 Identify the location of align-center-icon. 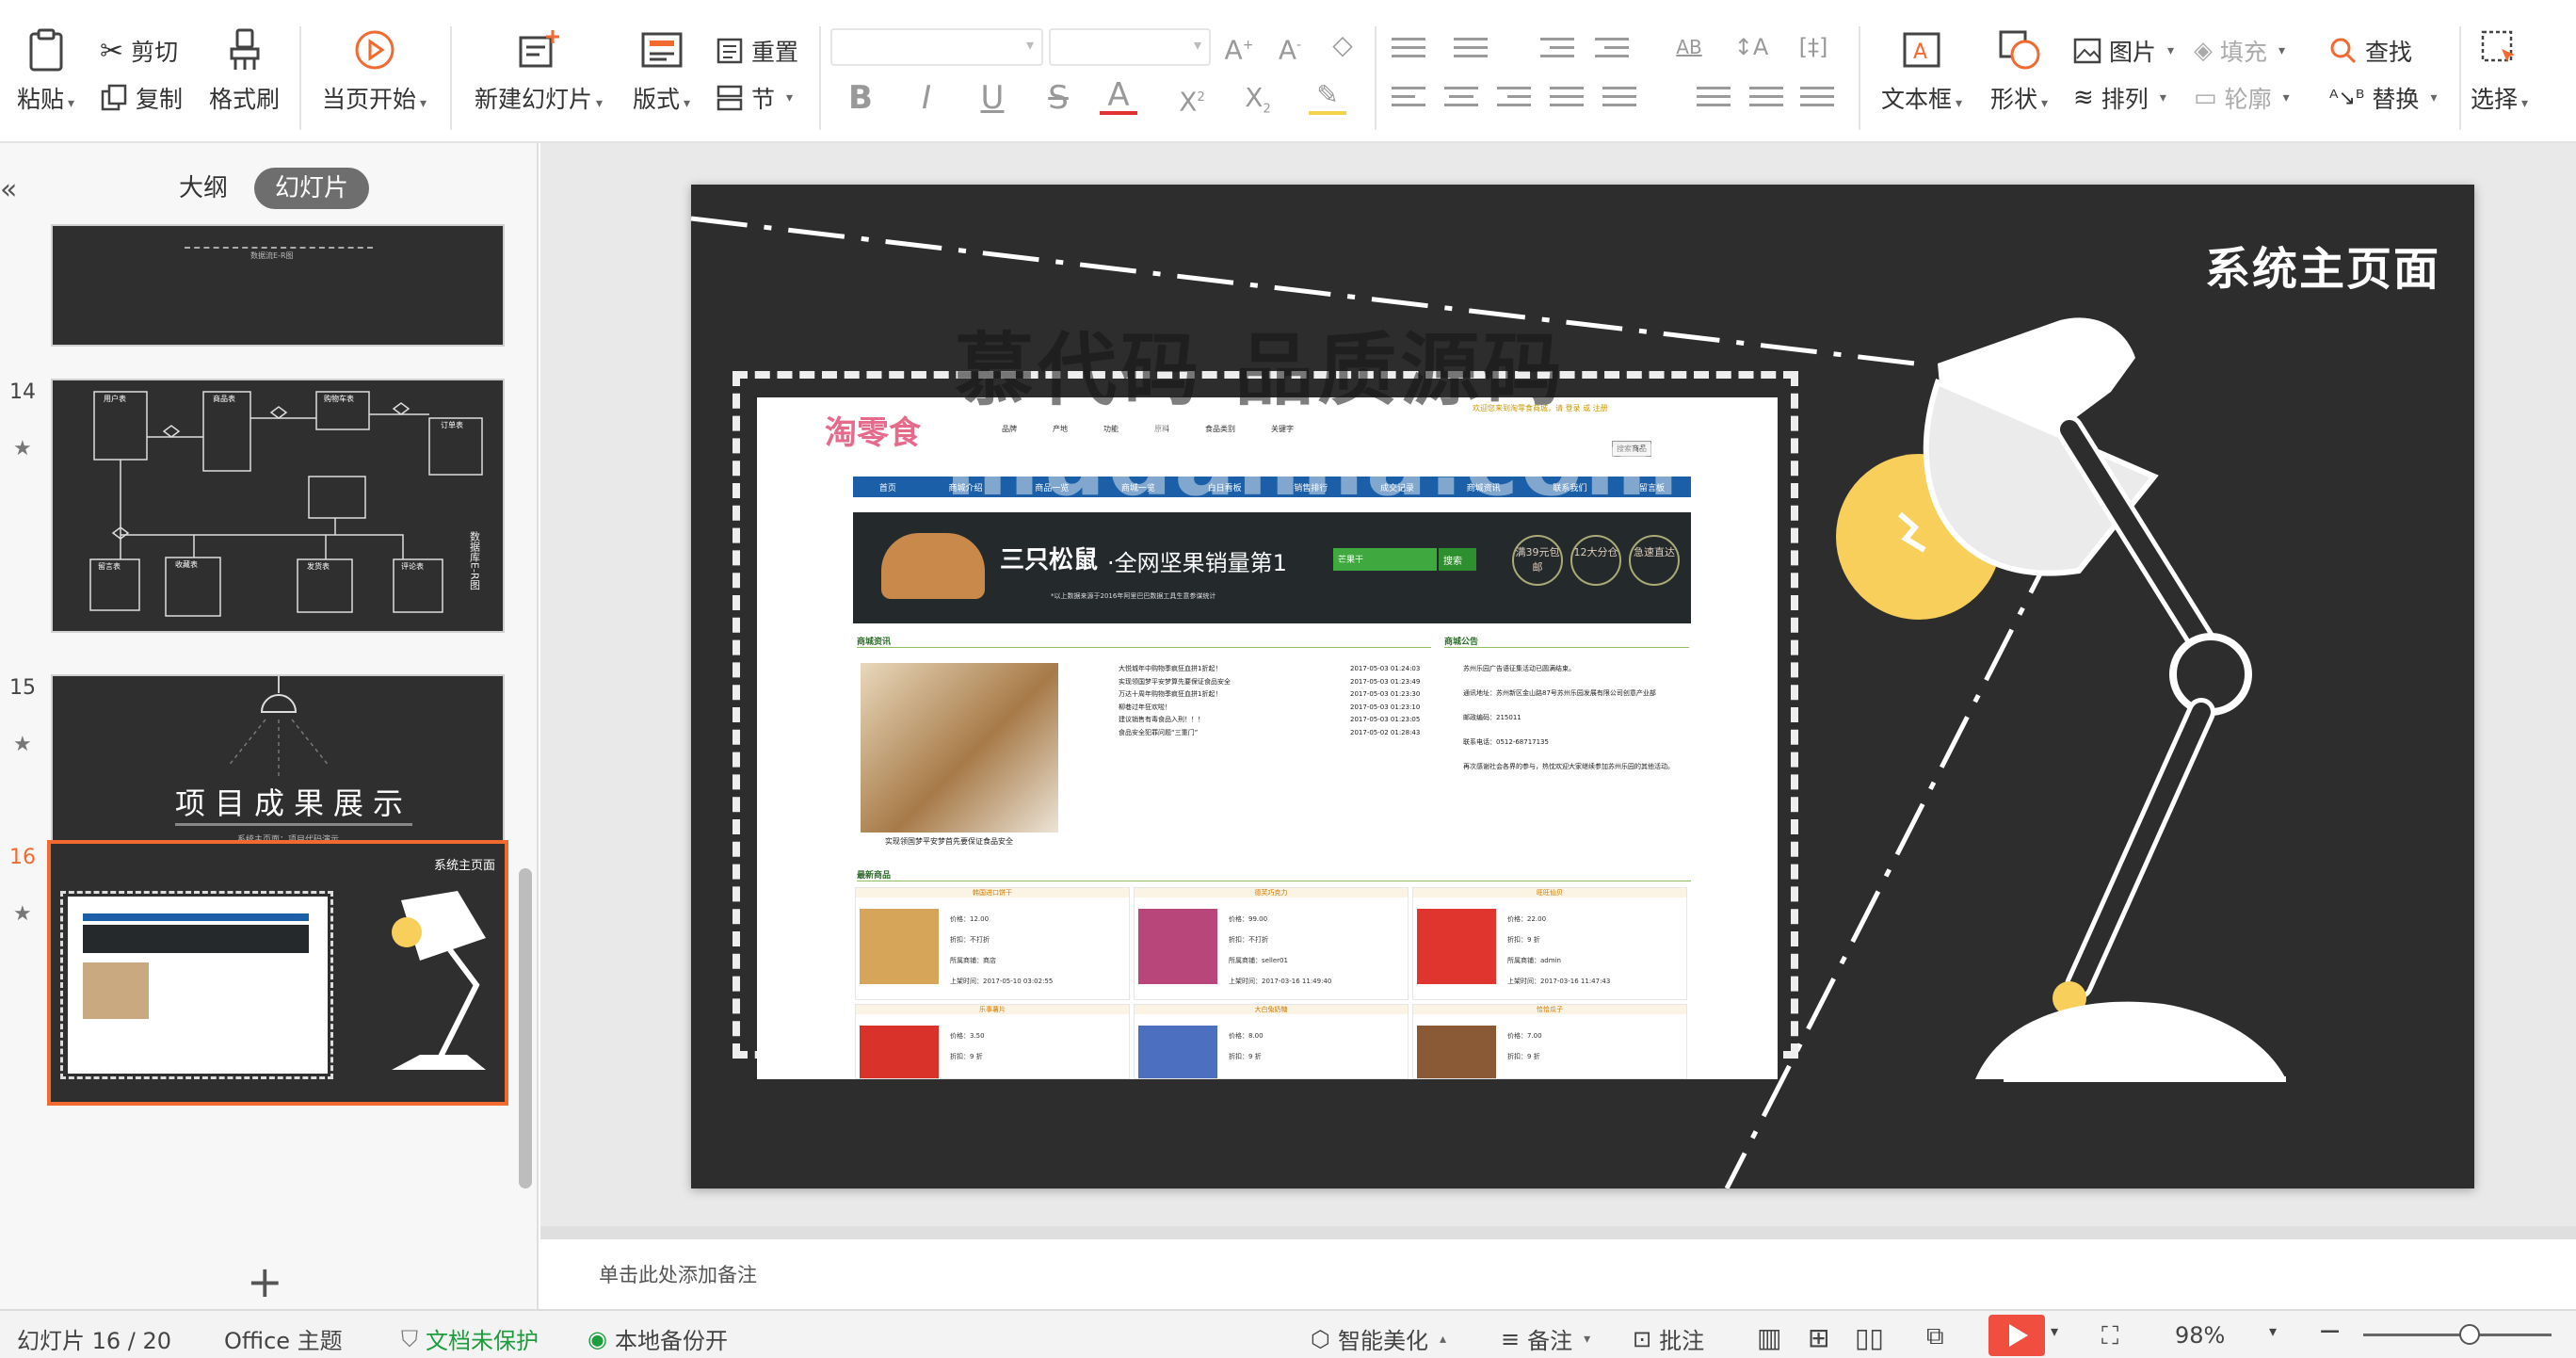
(1461, 99).